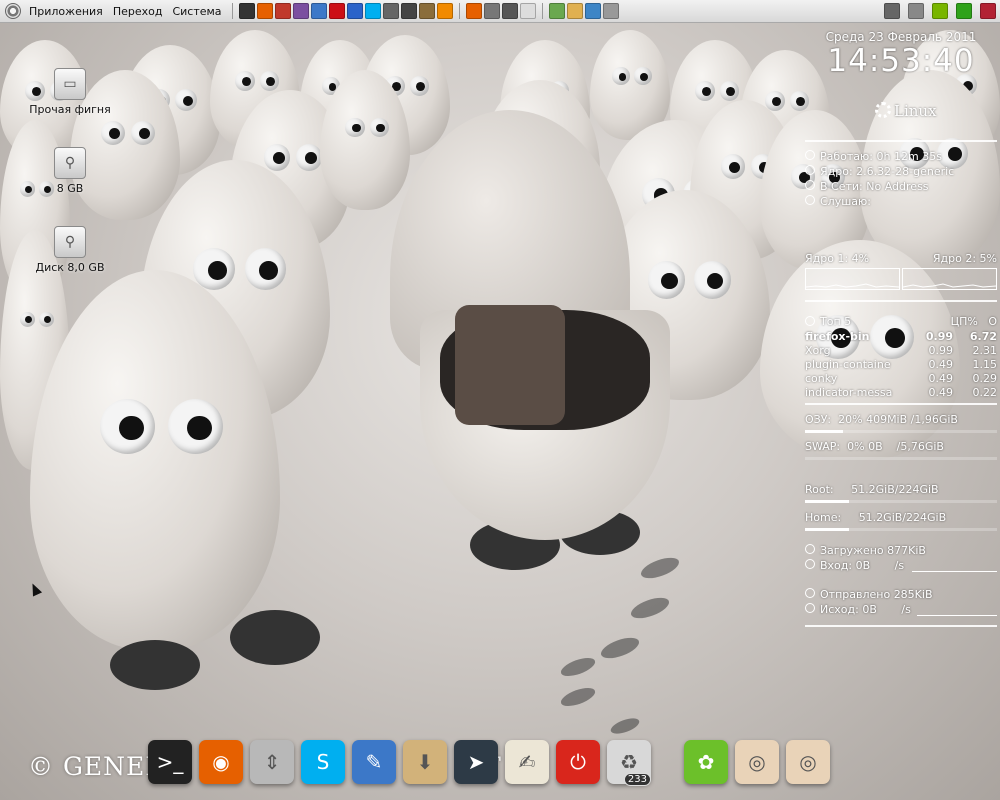 The image size is (1000, 800). What do you see at coordinates (574, 11) in the screenshot?
I see `folder-icon` at bounding box center [574, 11].